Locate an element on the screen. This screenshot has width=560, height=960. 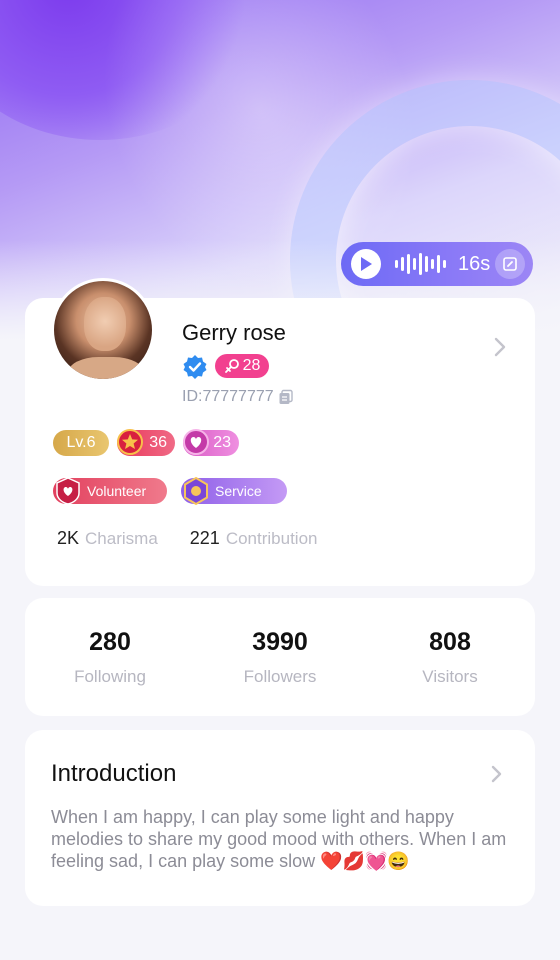
play-icon is located at coordinates (366, 264).